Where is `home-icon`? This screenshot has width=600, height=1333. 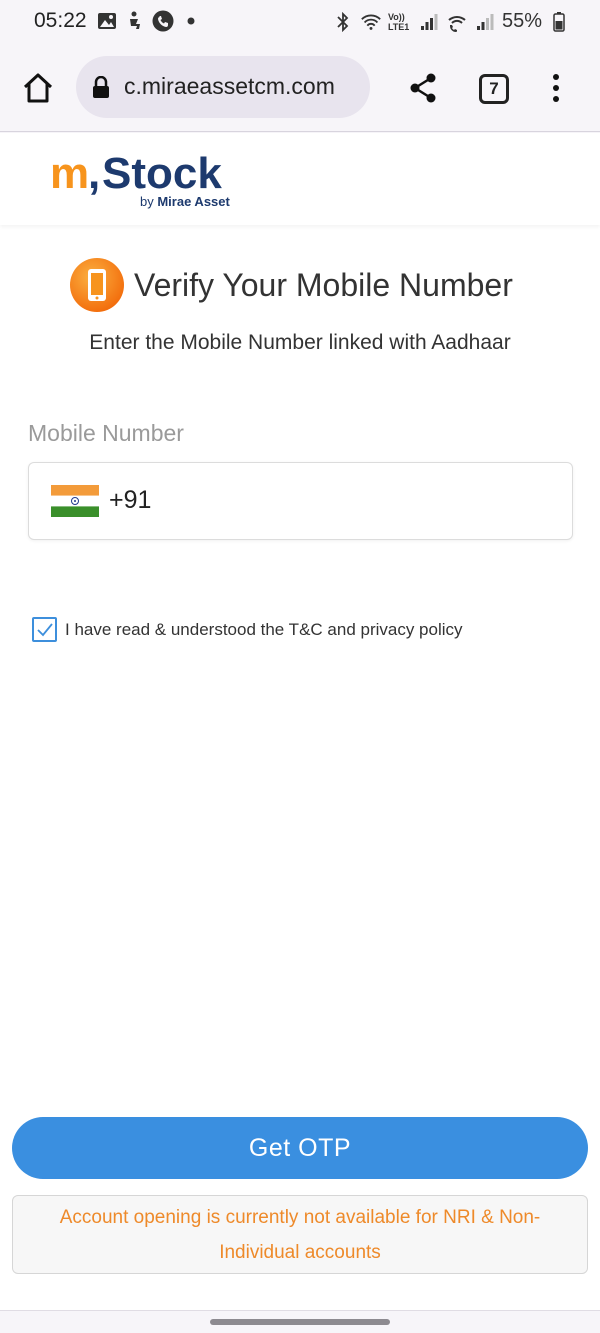
home-icon is located at coordinates (38, 88).